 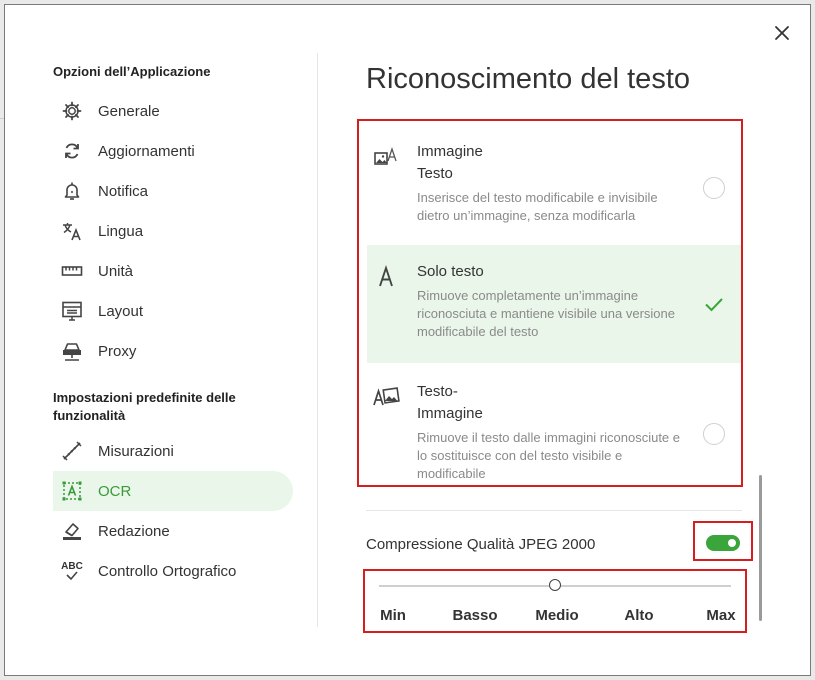 What do you see at coordinates (132, 71) in the screenshot?
I see `section-title-app: Opzioni dell’Applicazione` at bounding box center [132, 71].